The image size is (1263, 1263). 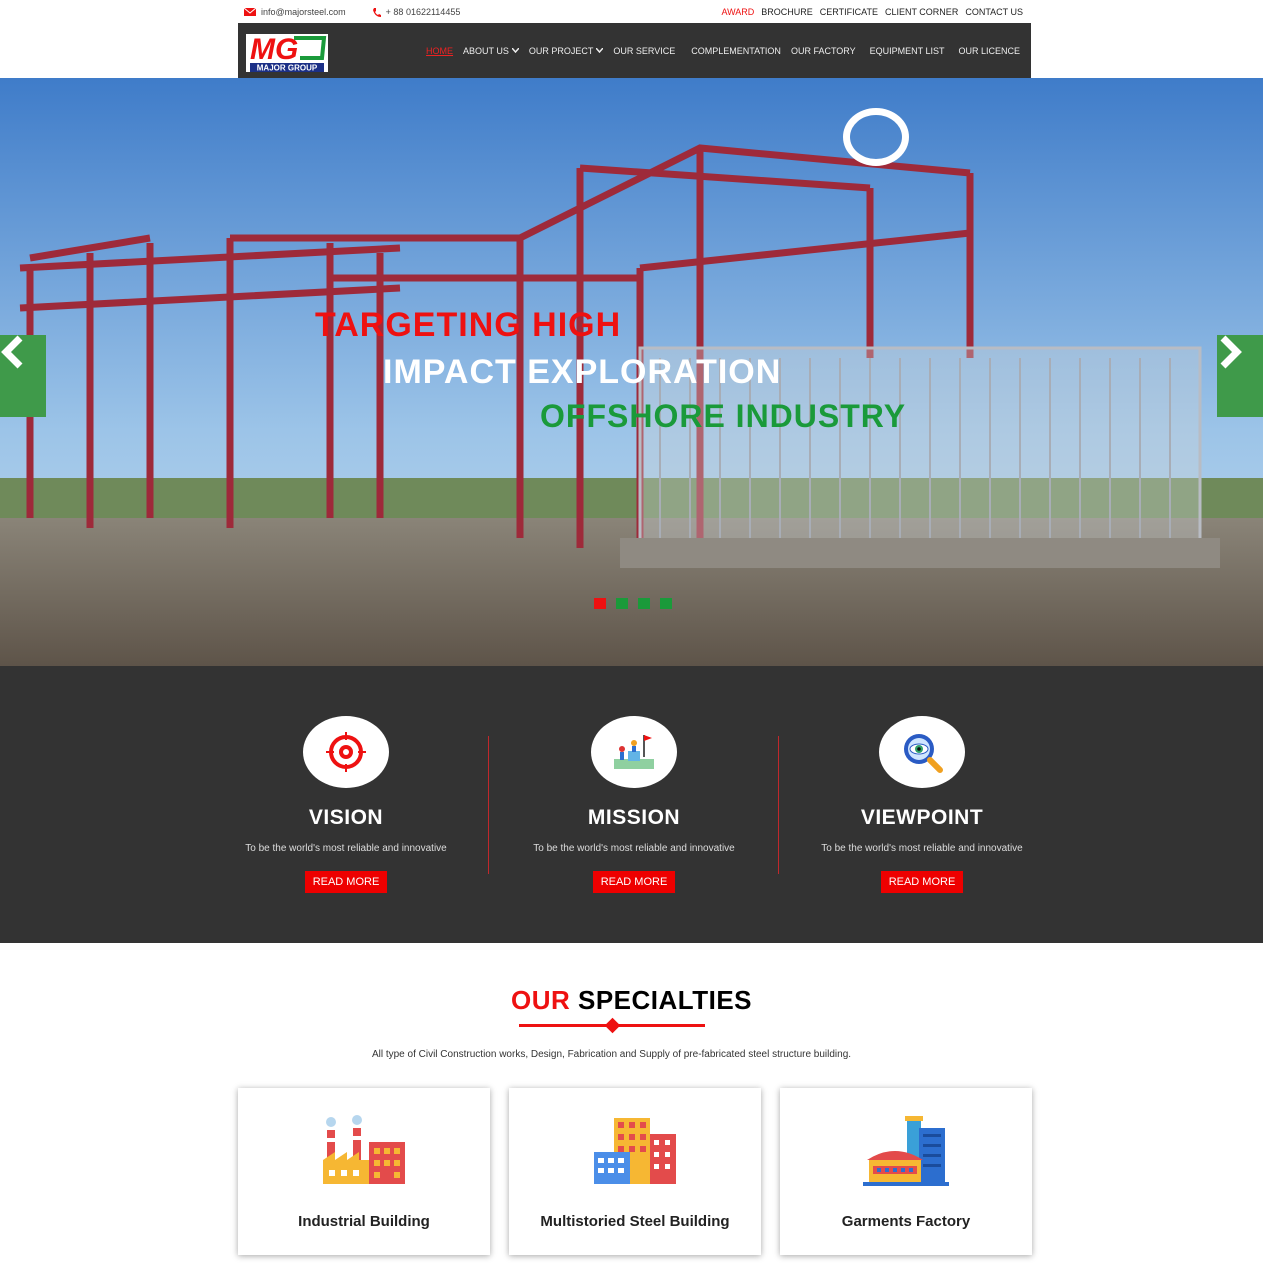 I want to click on target-icon, so click(x=346, y=752).